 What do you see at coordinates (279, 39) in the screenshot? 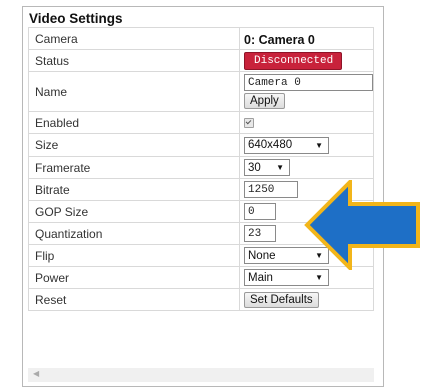
I see `camera-value: 0: Camera 0` at bounding box center [279, 39].